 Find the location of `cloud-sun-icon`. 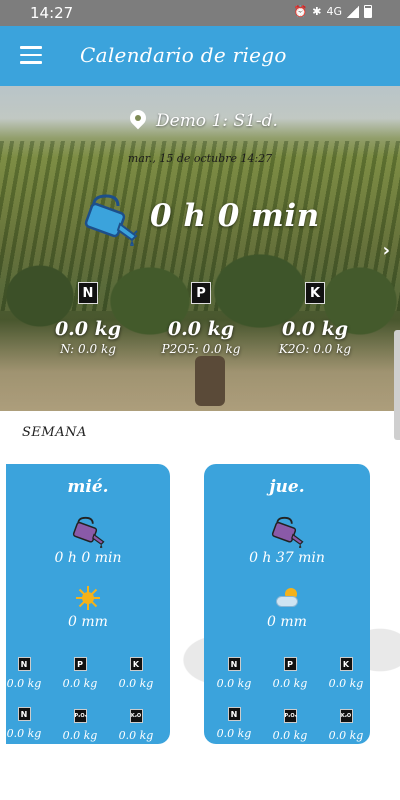

cloud-sun-icon is located at coordinates (287, 598).